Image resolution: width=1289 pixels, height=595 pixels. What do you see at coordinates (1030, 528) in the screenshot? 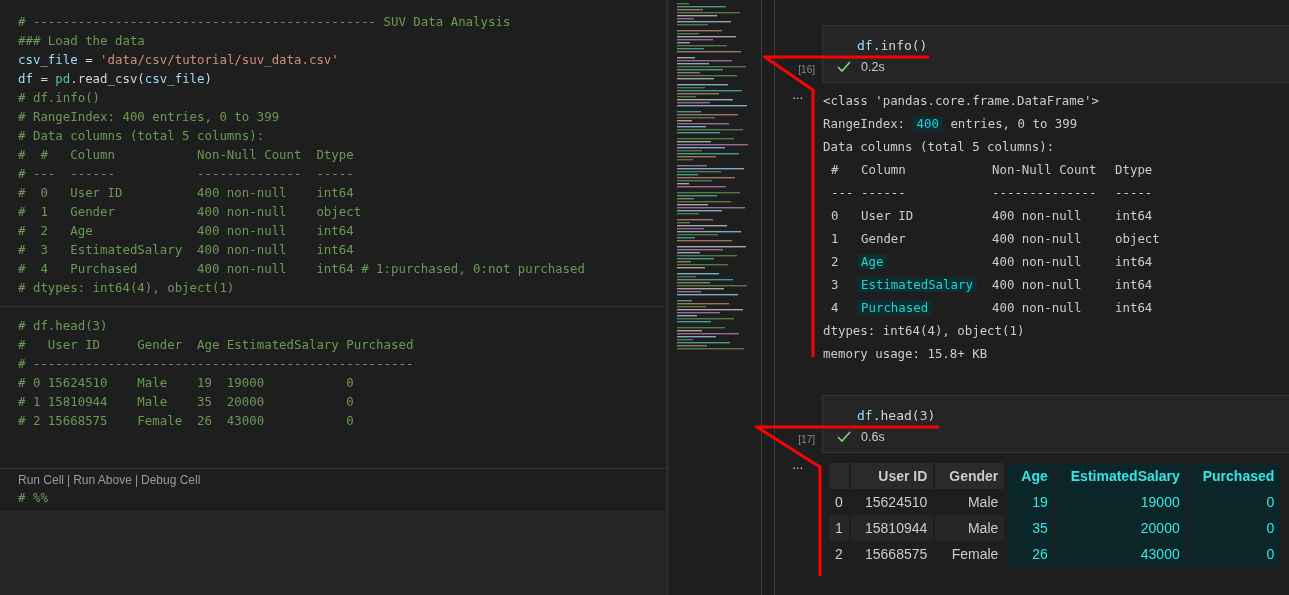
I see `table-cell: 35` at bounding box center [1030, 528].